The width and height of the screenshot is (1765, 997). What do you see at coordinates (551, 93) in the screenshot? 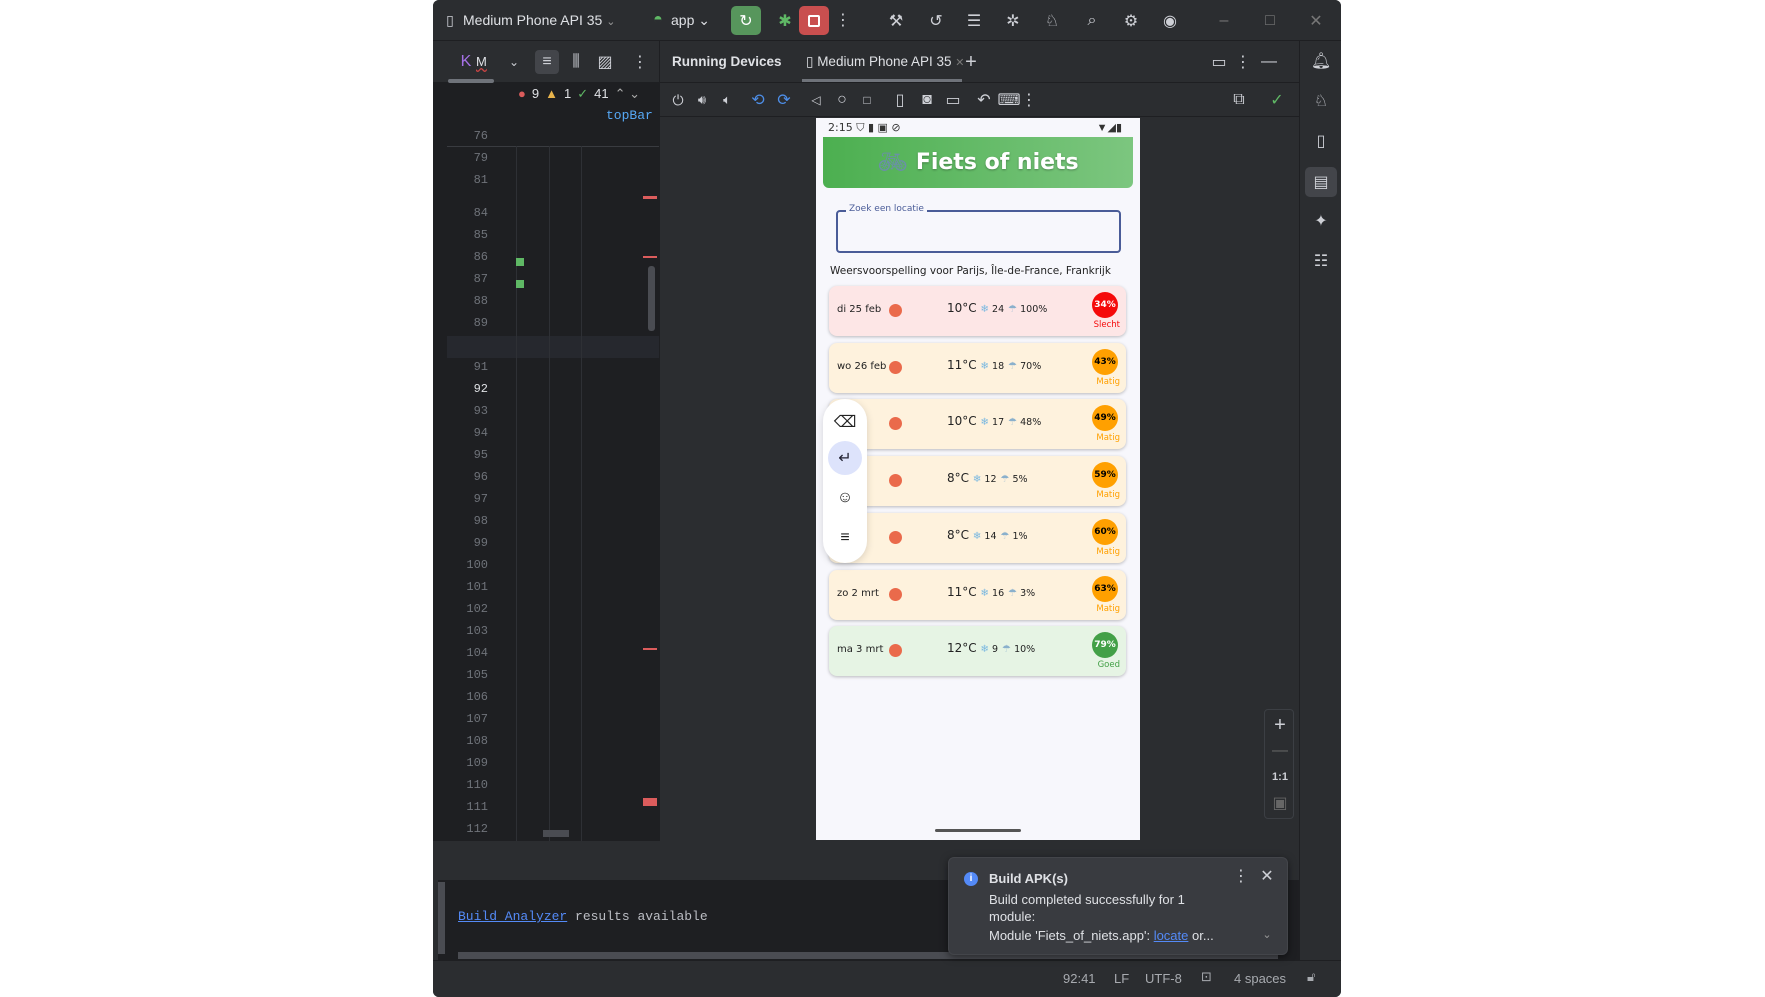
I see `warning-icon: ▲` at bounding box center [551, 93].